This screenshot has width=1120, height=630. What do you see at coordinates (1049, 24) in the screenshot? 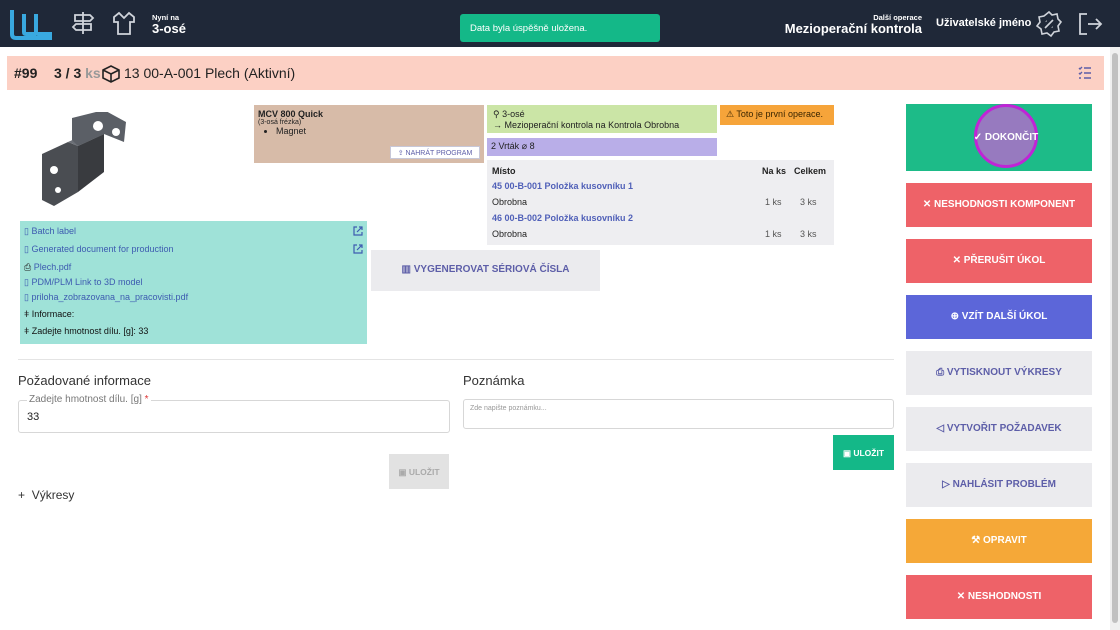
I see `settings-gear-icon` at bounding box center [1049, 24].